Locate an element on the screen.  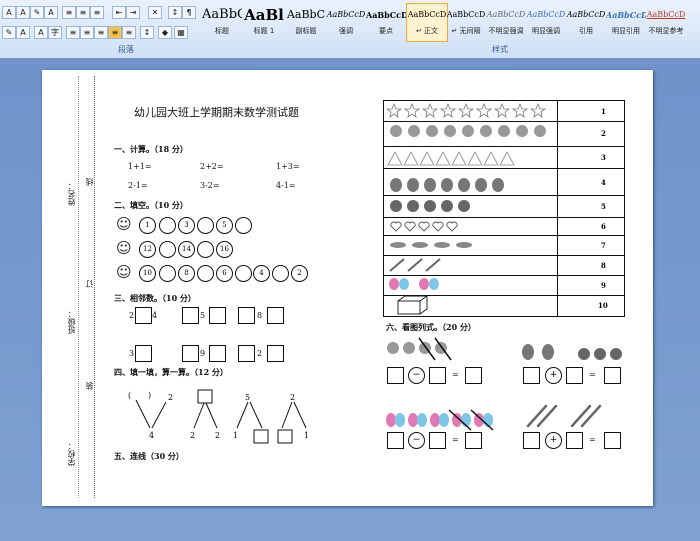
distributed-icon: ≡ is located at coordinates (129, 32).